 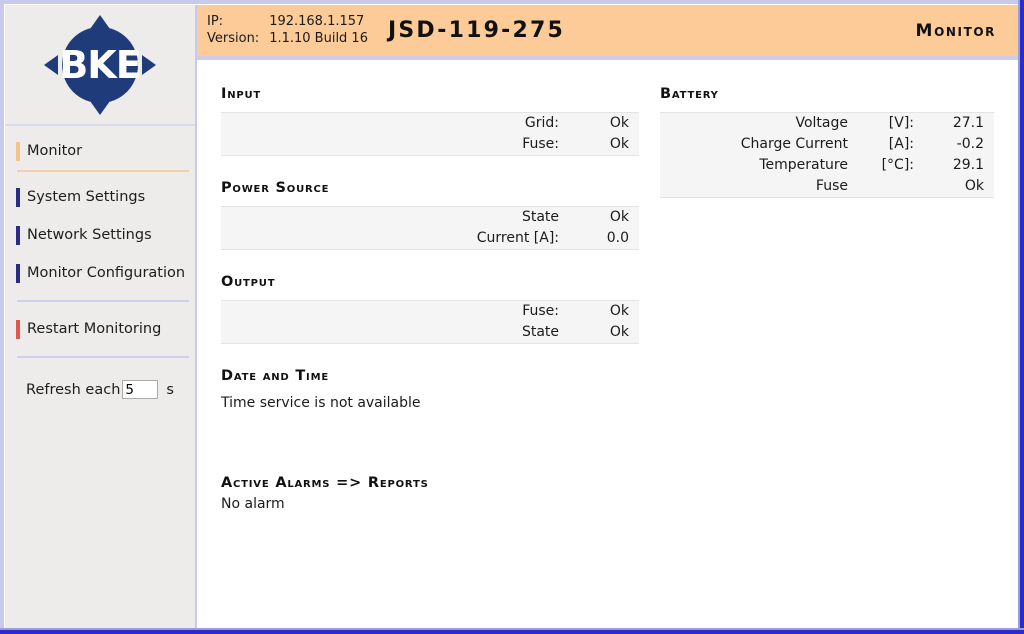 I want to click on power-state-label: State, so click(x=540, y=217).